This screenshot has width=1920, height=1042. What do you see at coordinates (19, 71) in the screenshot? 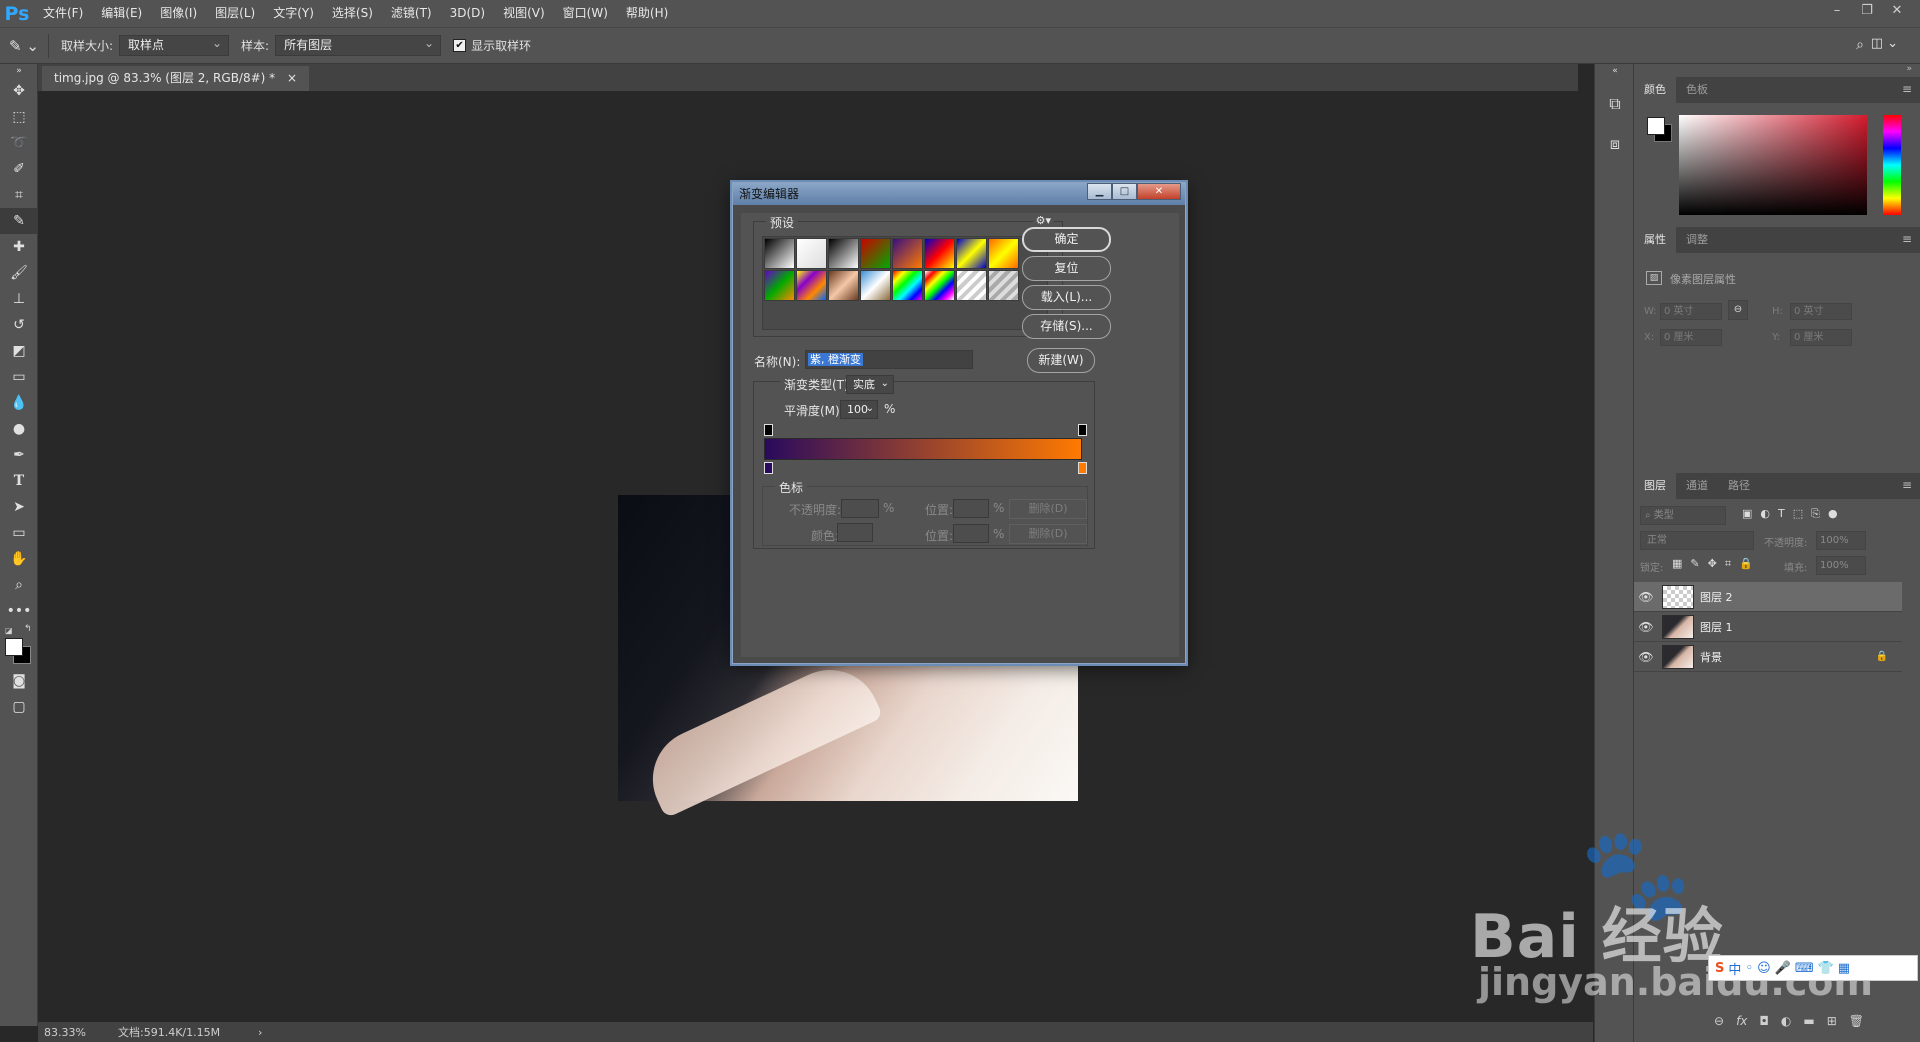
I see `panel-collapse-icon: »` at bounding box center [19, 71].